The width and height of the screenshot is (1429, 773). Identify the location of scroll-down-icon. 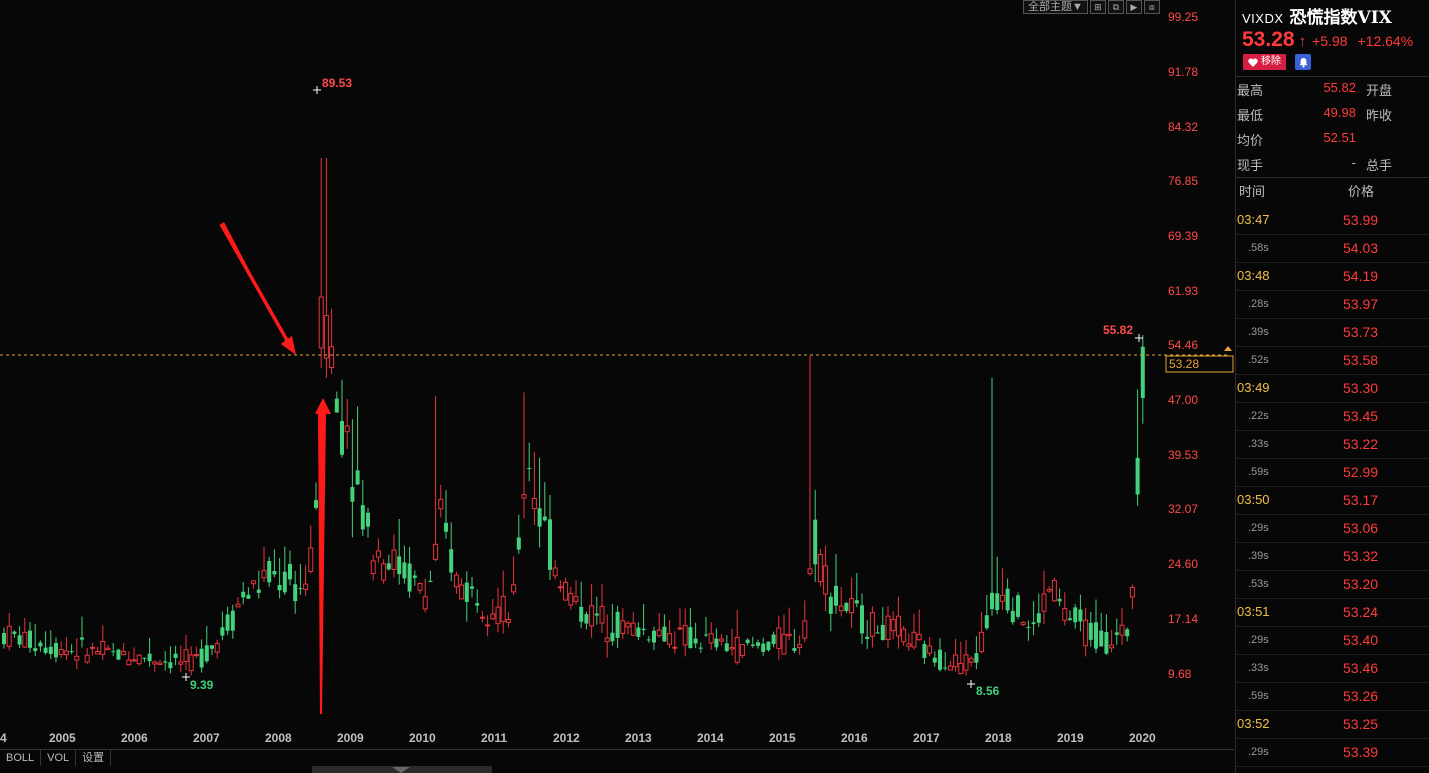
(401, 770).